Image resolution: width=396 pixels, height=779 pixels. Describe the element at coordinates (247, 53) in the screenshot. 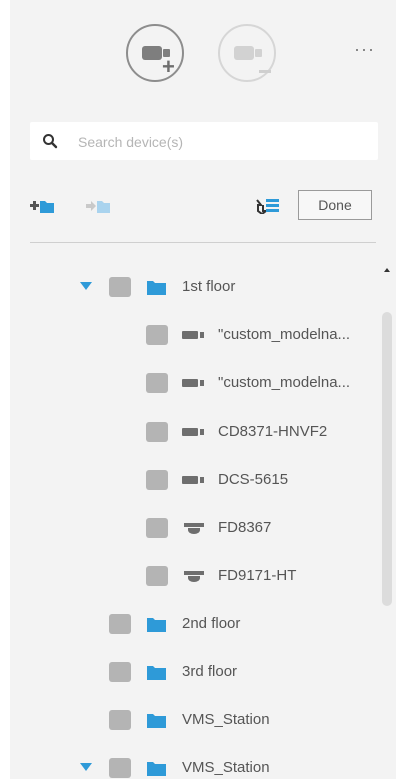

I see `remove-camera-button` at that location.